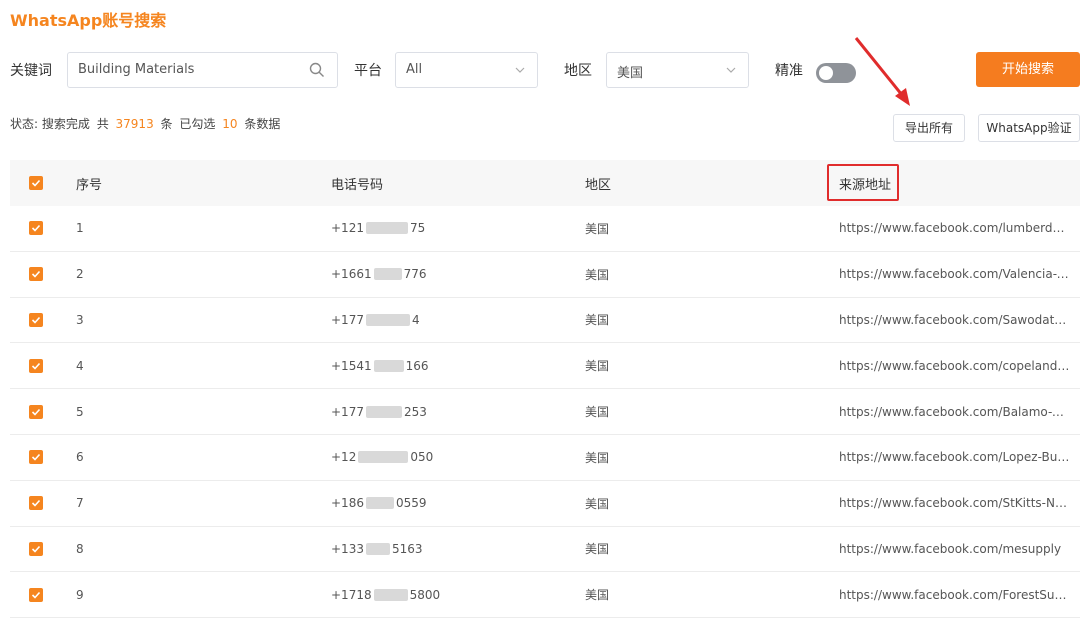 The width and height of the screenshot is (1080, 618). I want to click on select-all-checkbox, so click(36, 183).